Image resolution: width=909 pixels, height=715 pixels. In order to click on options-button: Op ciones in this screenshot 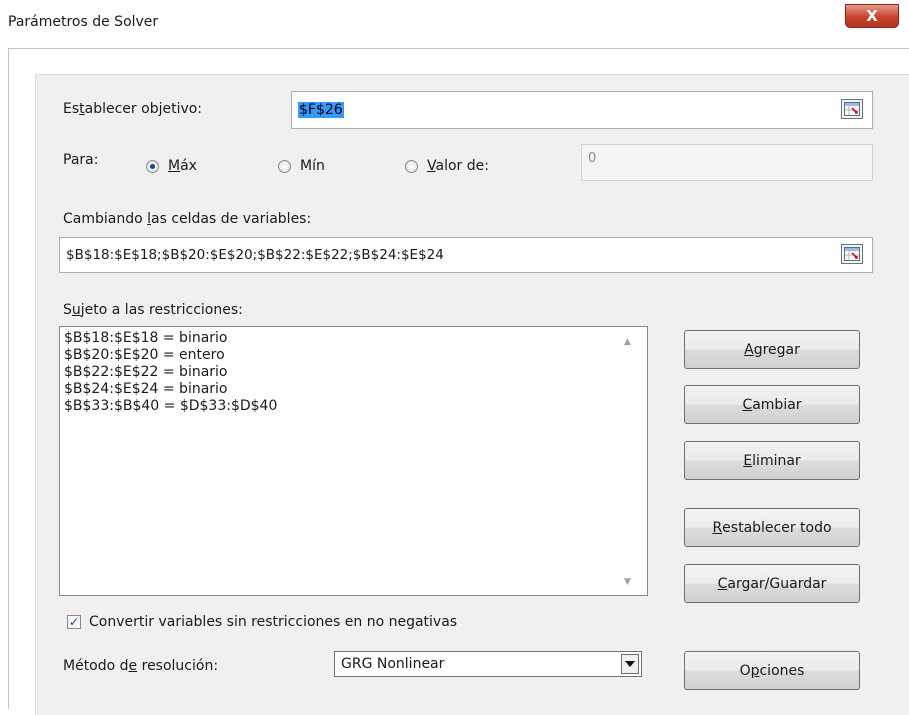, I will do `click(772, 670)`.